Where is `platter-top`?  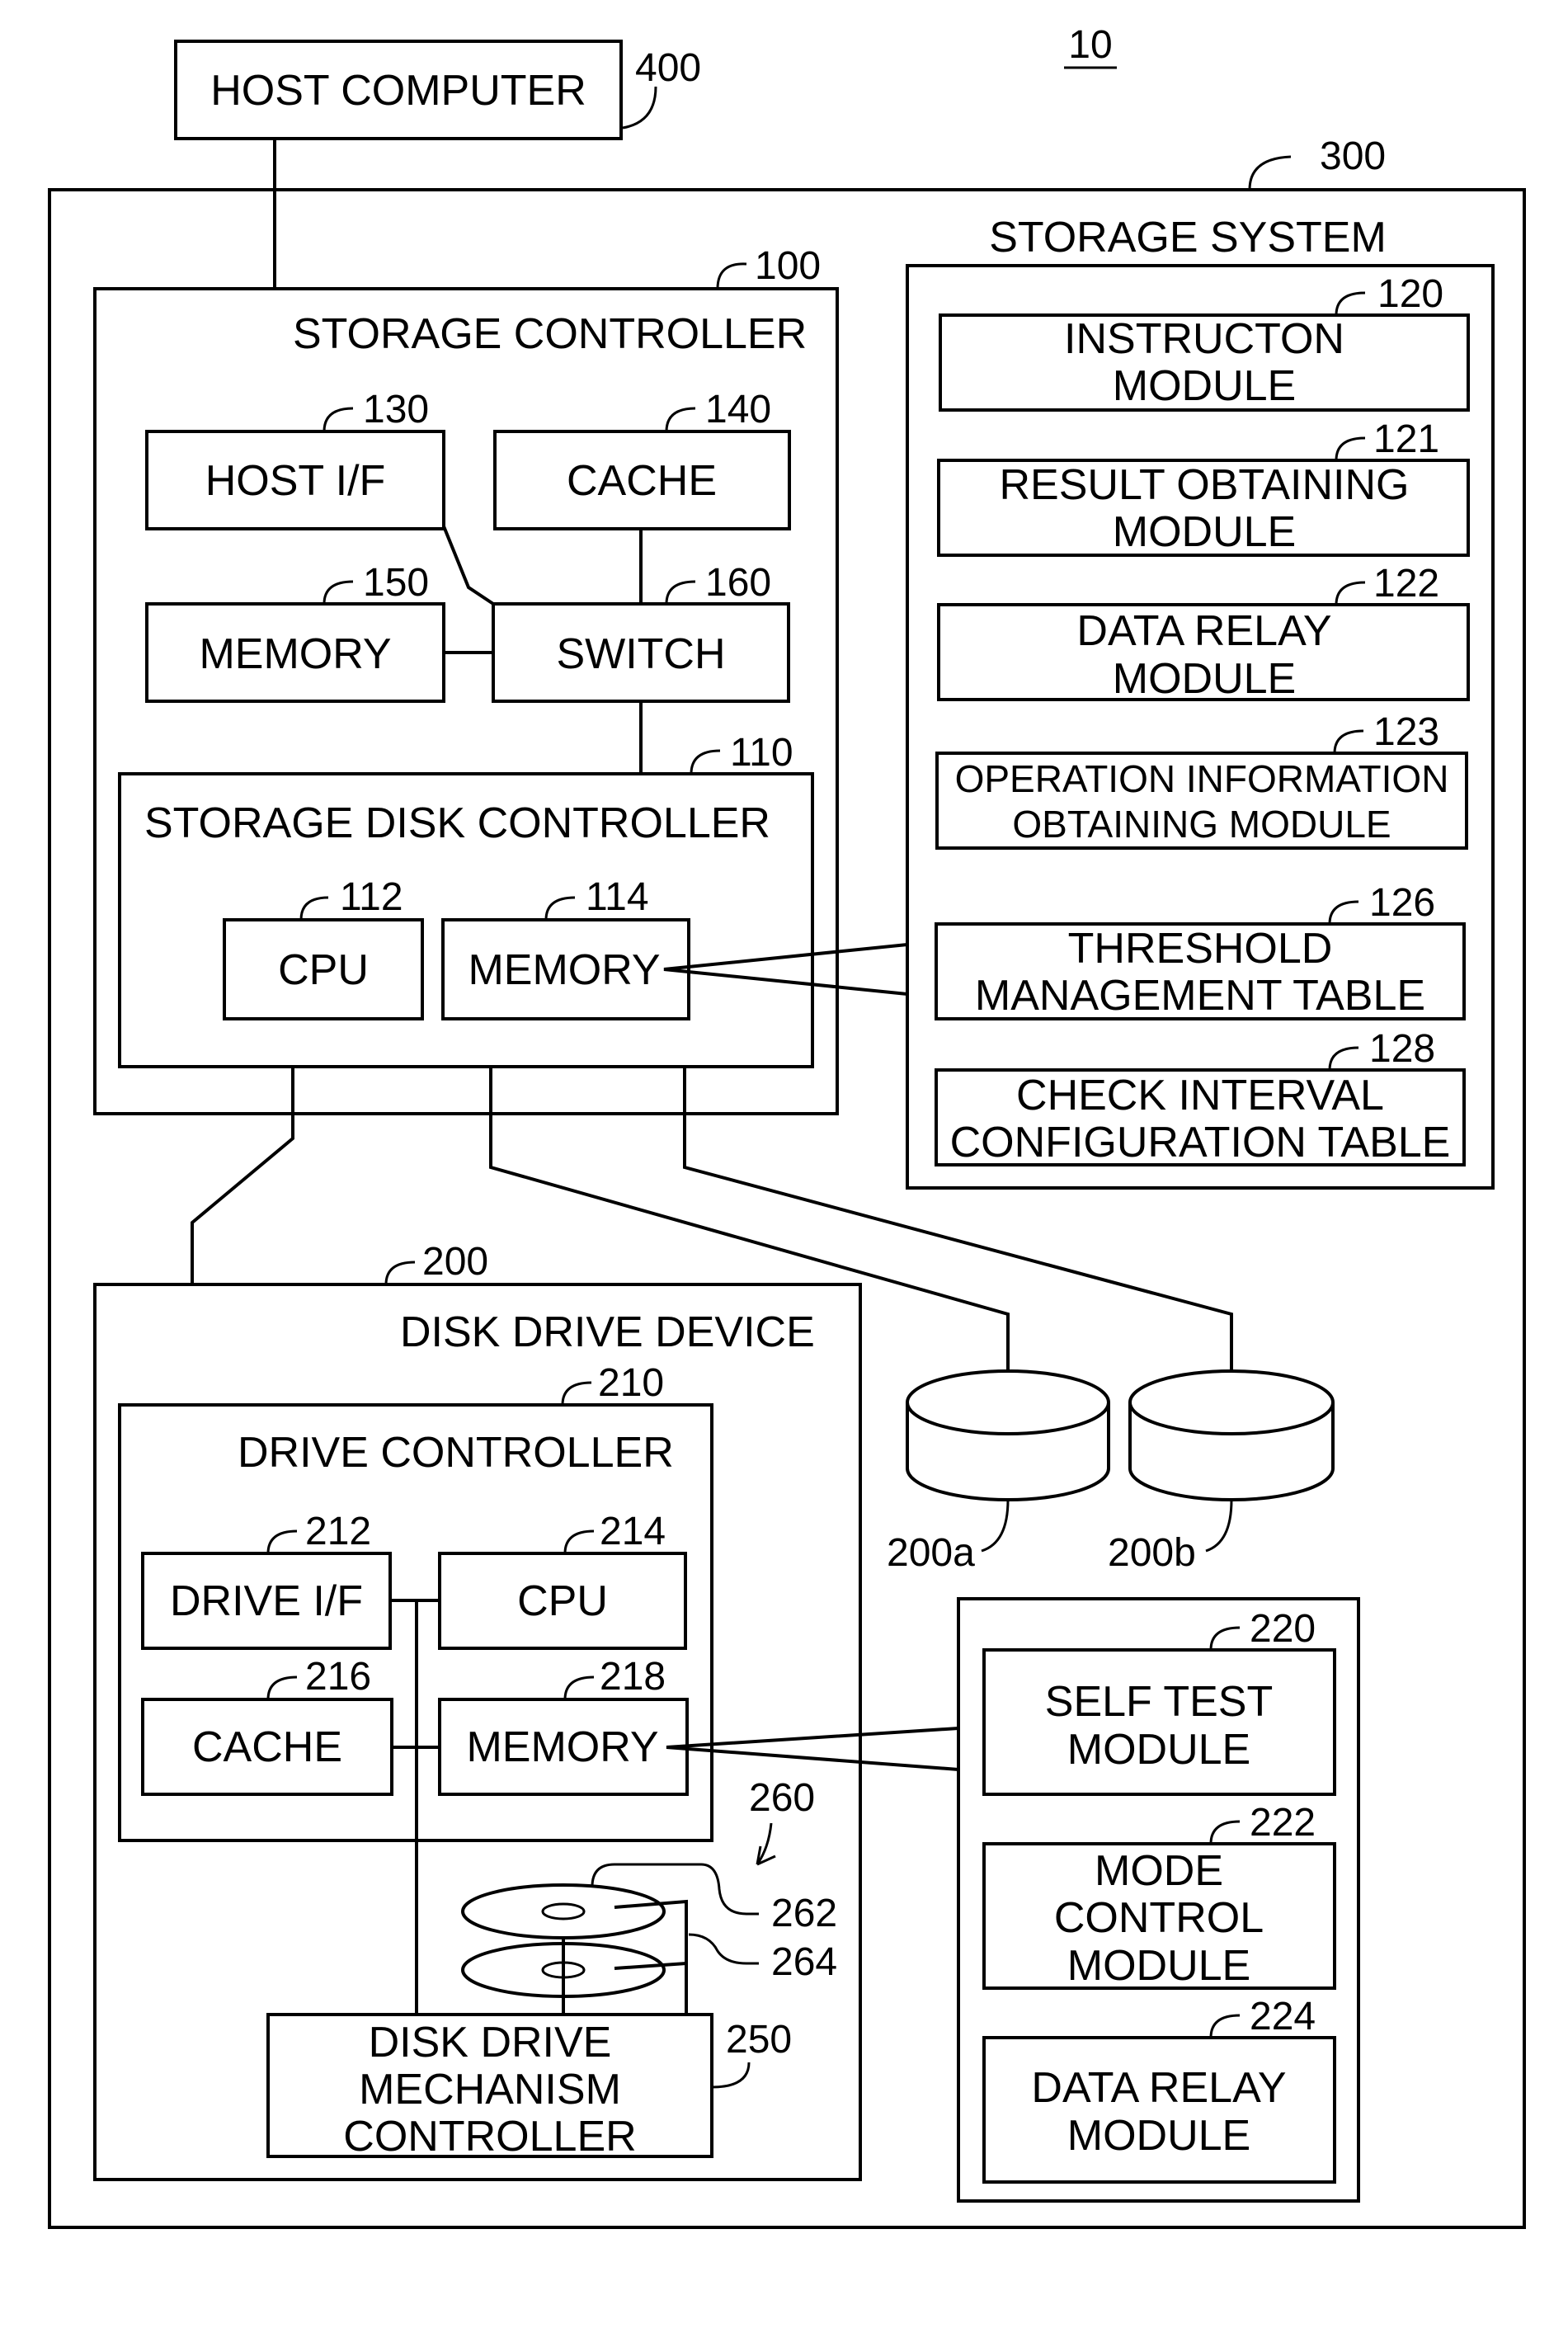
platter-top is located at coordinates (563, 1911).